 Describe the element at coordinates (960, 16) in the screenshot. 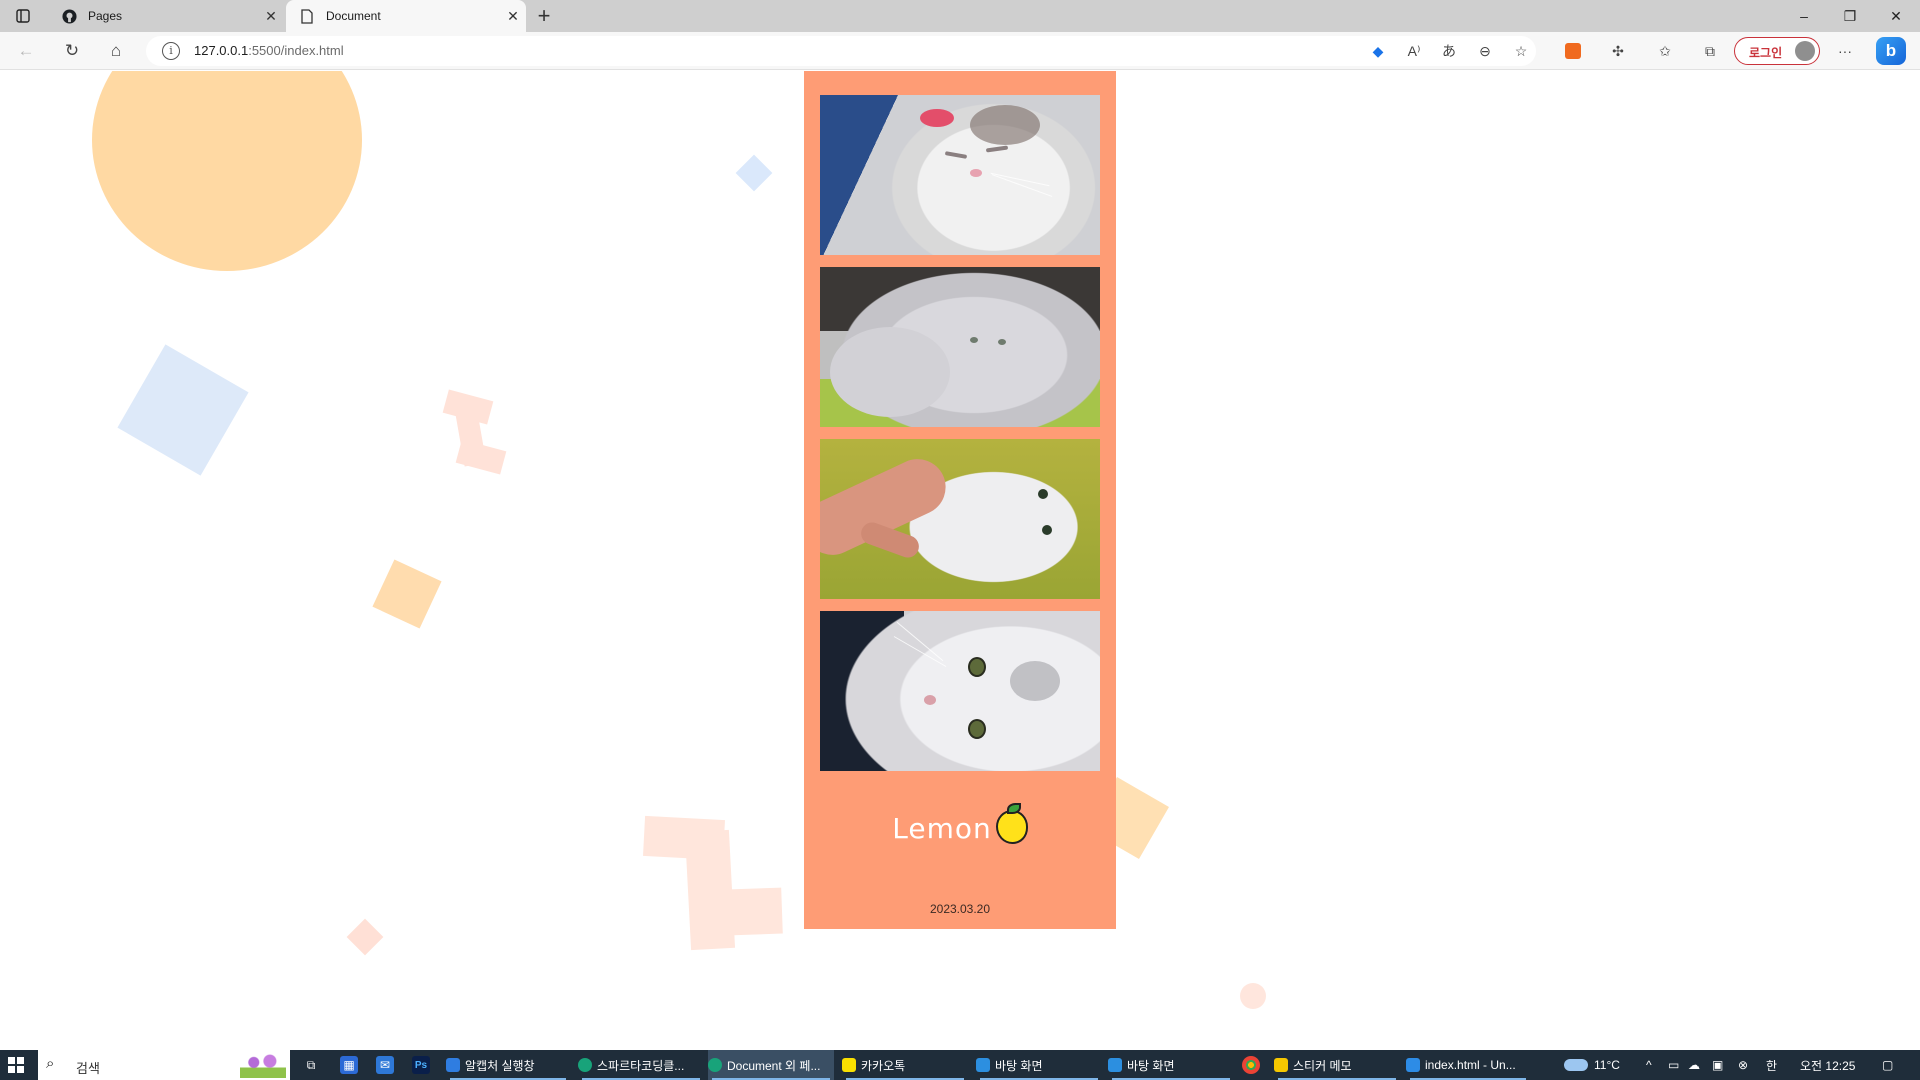

I see `tab-bar: Pages ✕ Document ✕ + – ❐ ✕` at that location.